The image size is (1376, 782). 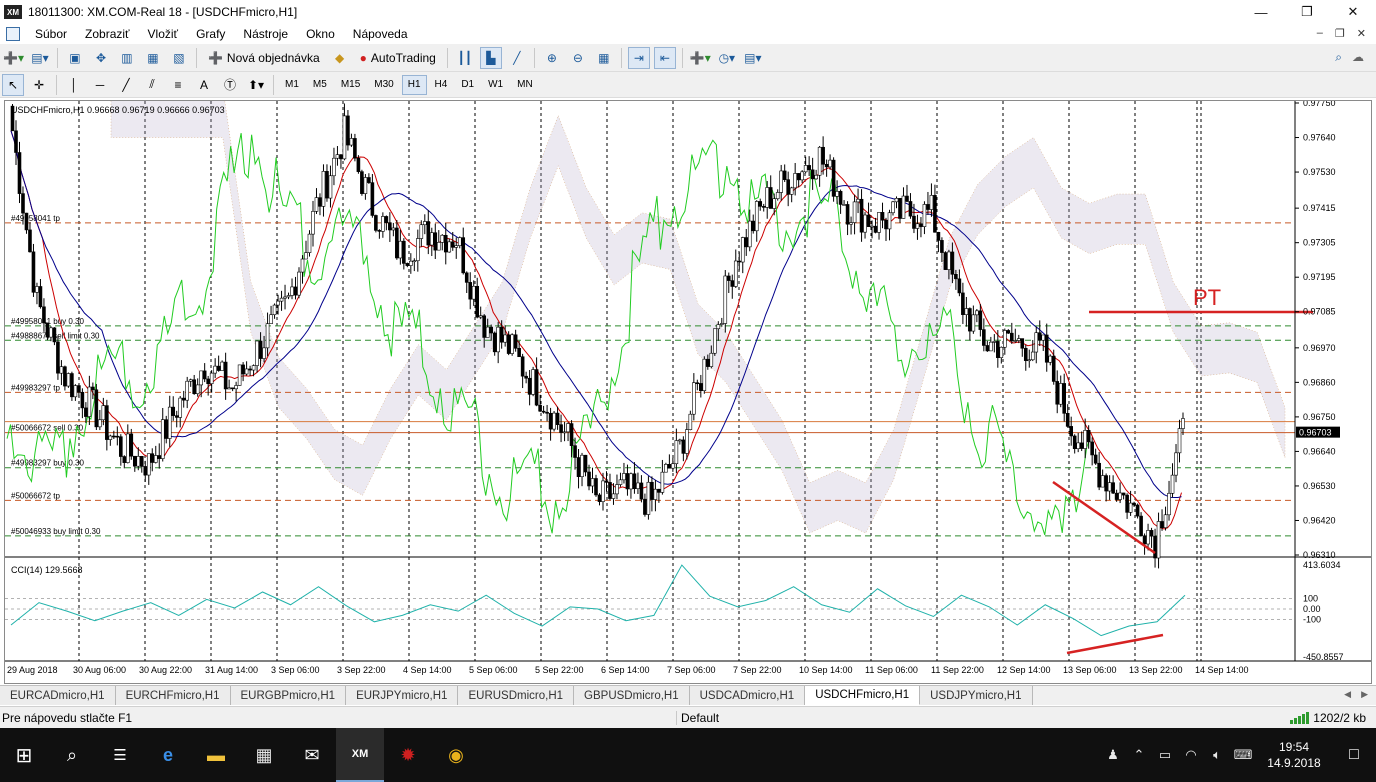 I want to click on arrows-icon: ⬆▾, so click(x=256, y=85).